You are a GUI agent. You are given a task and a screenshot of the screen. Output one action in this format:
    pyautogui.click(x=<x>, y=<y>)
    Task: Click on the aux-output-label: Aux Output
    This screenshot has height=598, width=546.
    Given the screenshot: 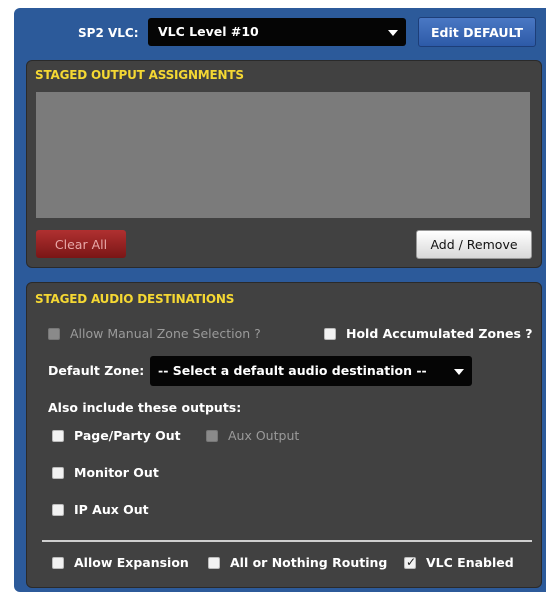 What is the action you would take?
    pyautogui.click(x=264, y=435)
    